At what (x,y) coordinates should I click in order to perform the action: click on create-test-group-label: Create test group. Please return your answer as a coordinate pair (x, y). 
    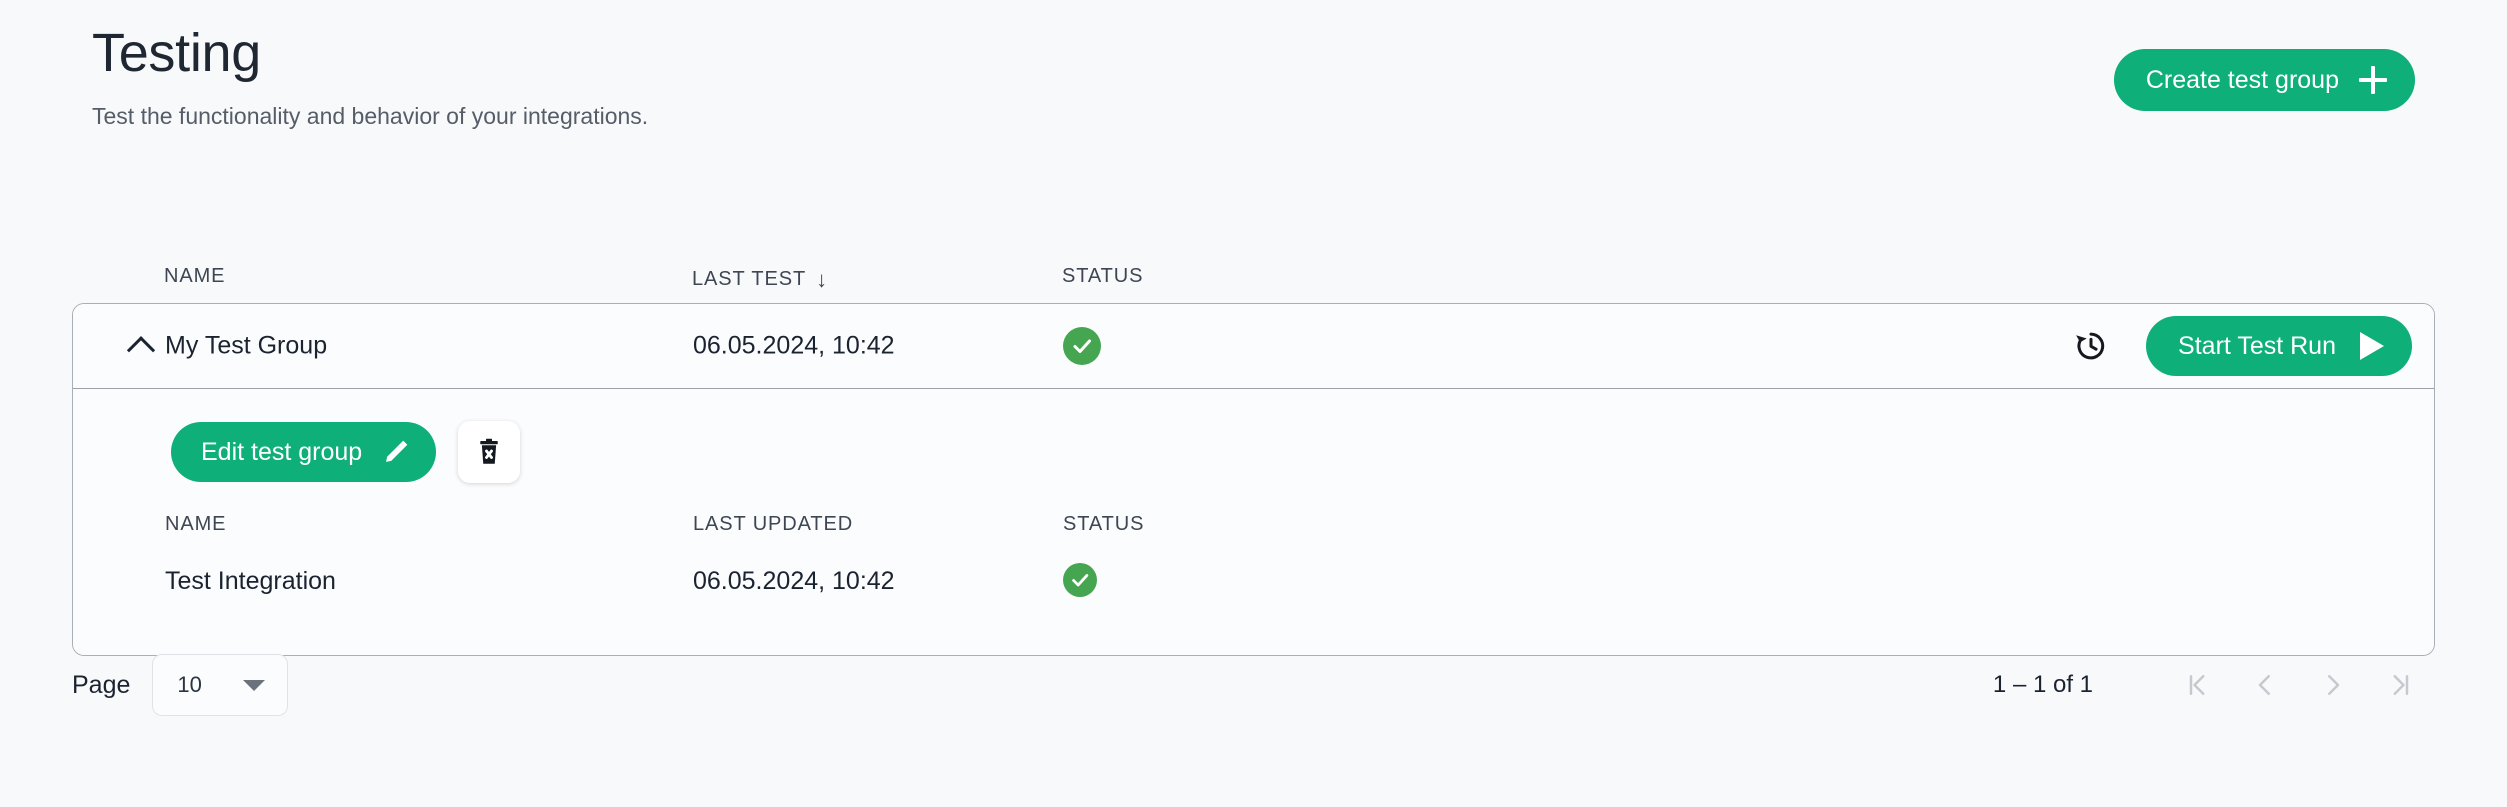
    Looking at the image, I should click on (2242, 79).